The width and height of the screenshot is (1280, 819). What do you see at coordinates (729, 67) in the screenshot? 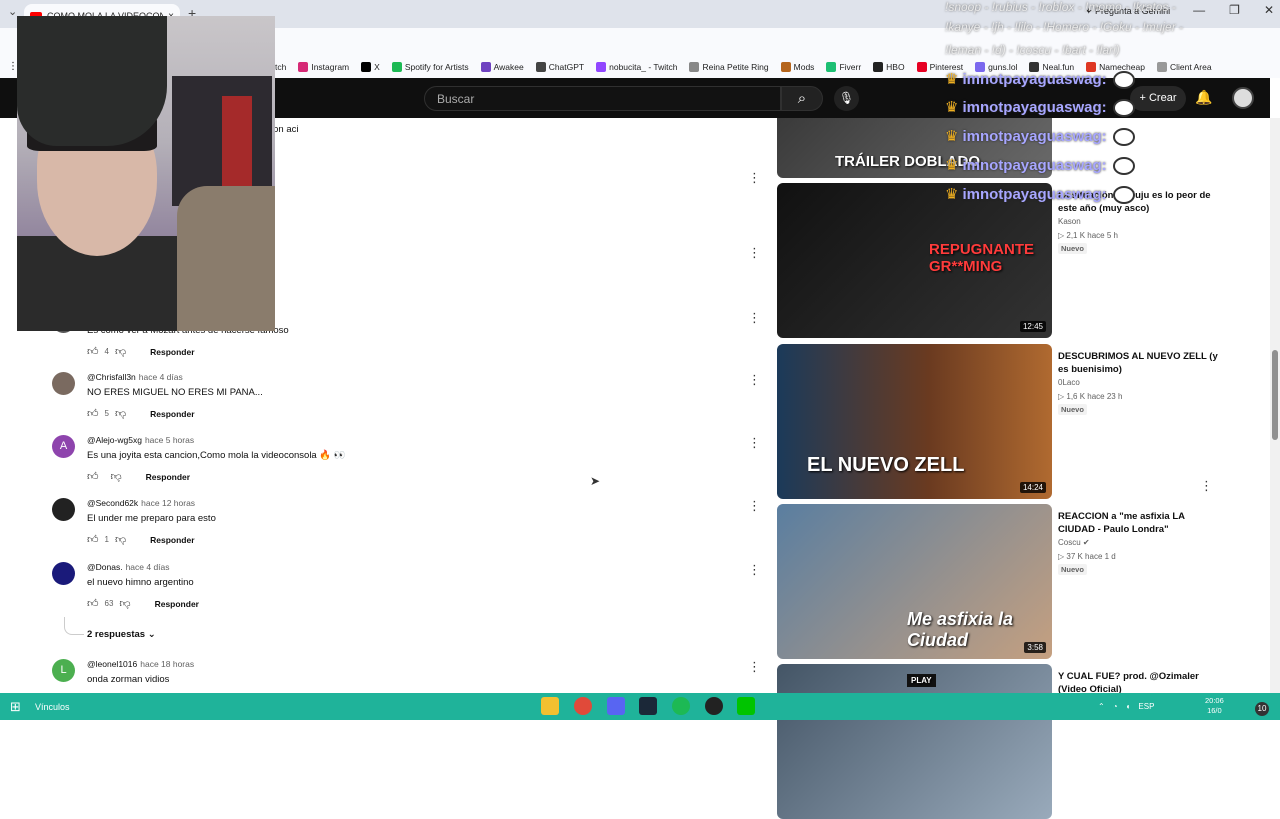
I see `bookmark-item: Reina Petite Ring` at bounding box center [729, 67].